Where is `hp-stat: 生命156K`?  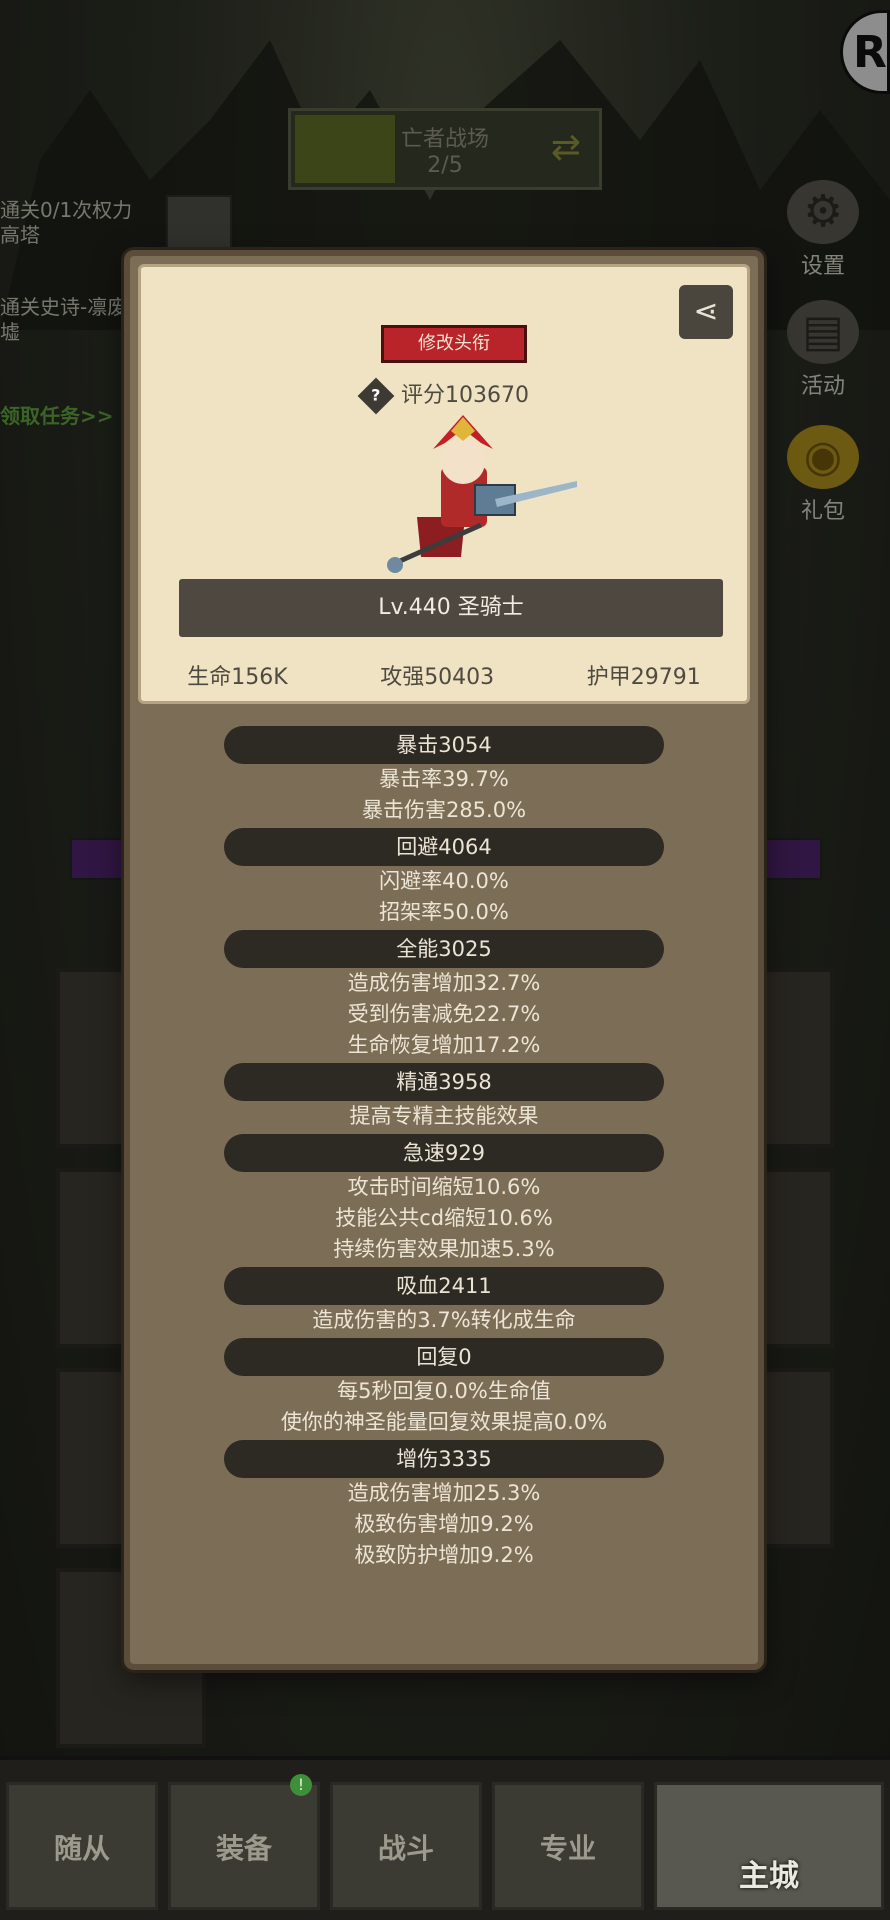 hp-stat: 生命156K is located at coordinates (237, 677).